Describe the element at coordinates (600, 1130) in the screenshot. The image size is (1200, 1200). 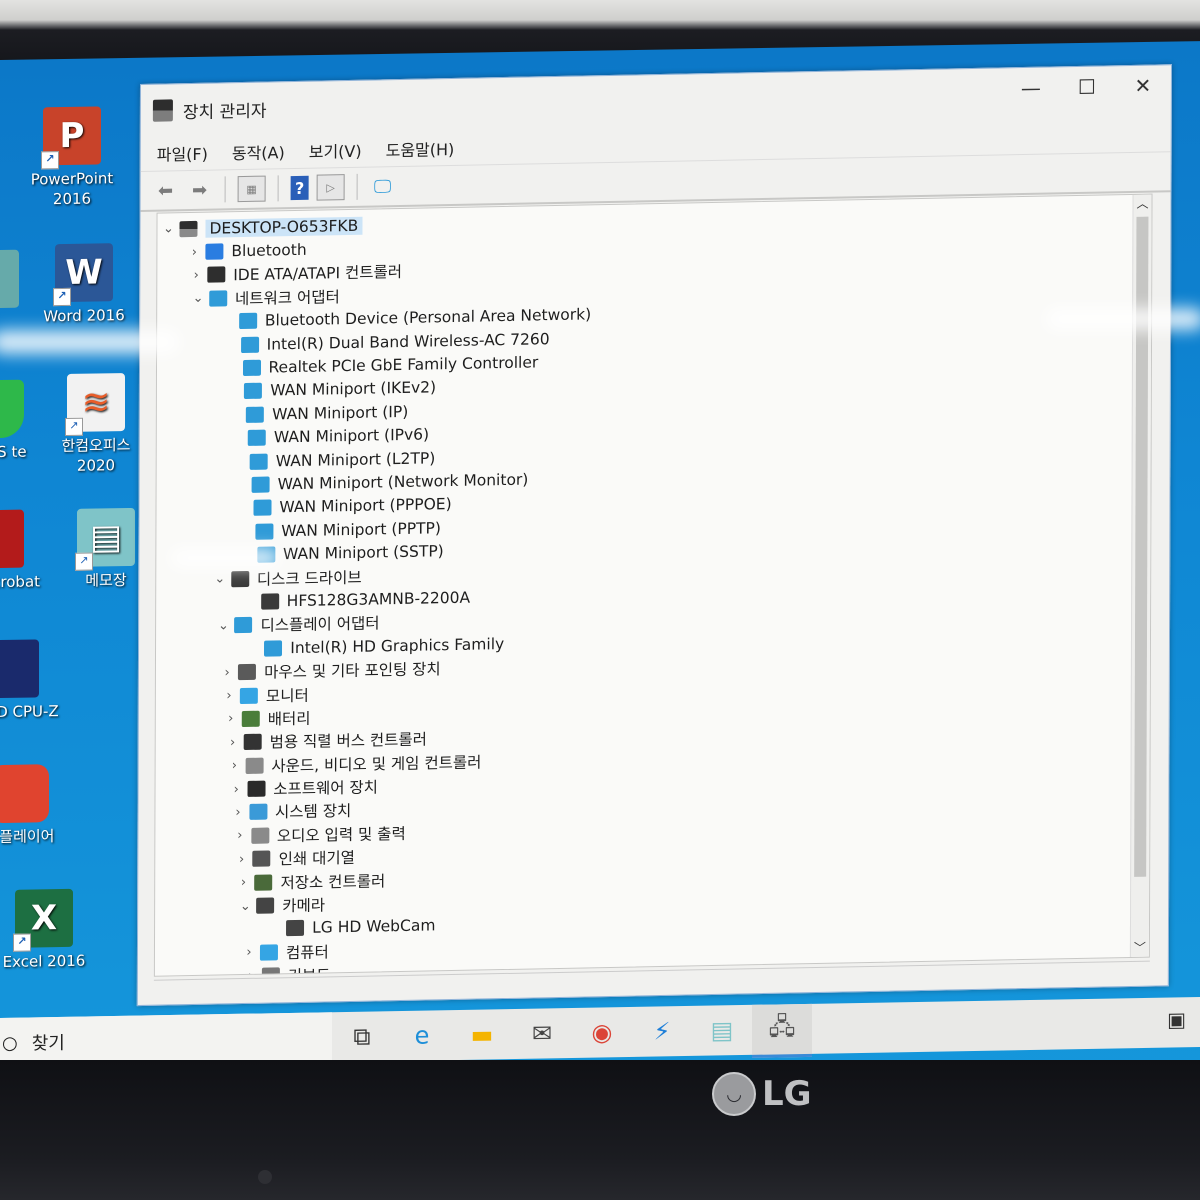
I see `monitor-bezel-bottom` at that location.